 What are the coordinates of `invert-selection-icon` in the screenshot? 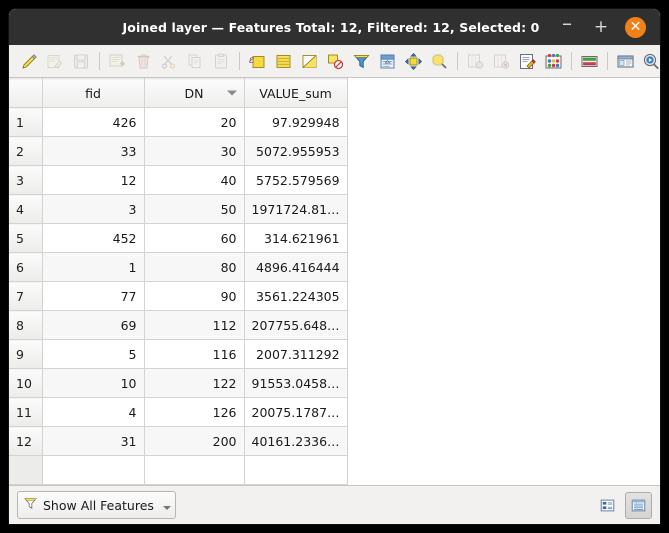 It's located at (309, 61).